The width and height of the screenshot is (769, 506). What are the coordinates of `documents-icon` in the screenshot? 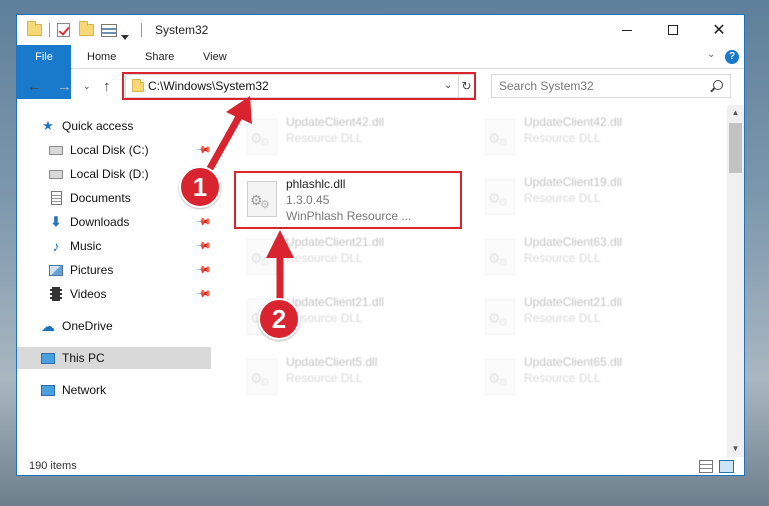 It's located at (56, 198).